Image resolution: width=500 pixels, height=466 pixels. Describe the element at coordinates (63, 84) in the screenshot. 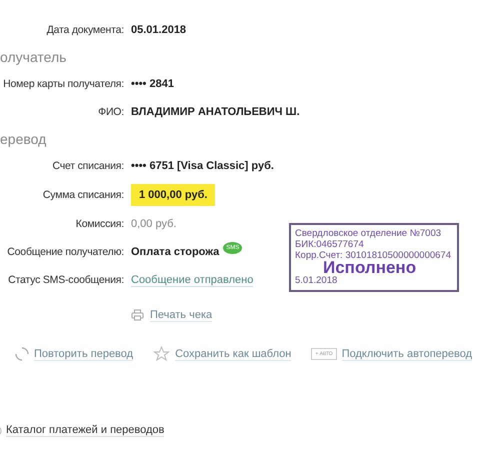

I see `field-label: Номер карты получателя:` at that location.